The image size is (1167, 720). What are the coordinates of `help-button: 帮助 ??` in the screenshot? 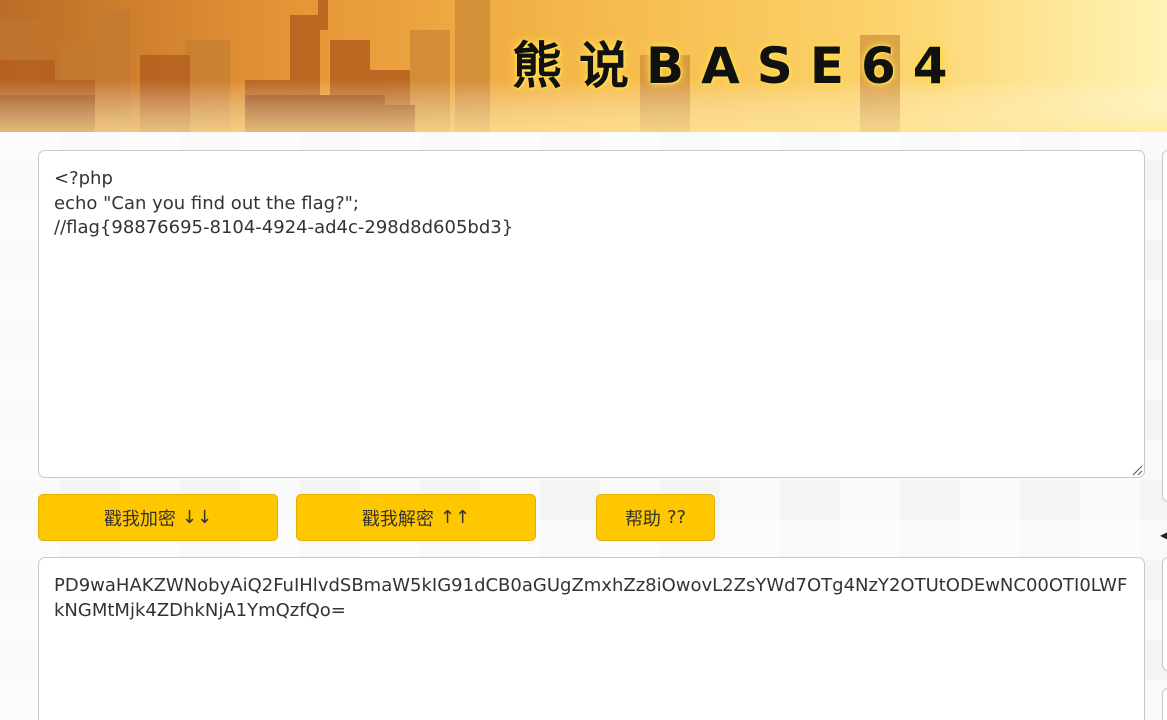 It's located at (655, 517).